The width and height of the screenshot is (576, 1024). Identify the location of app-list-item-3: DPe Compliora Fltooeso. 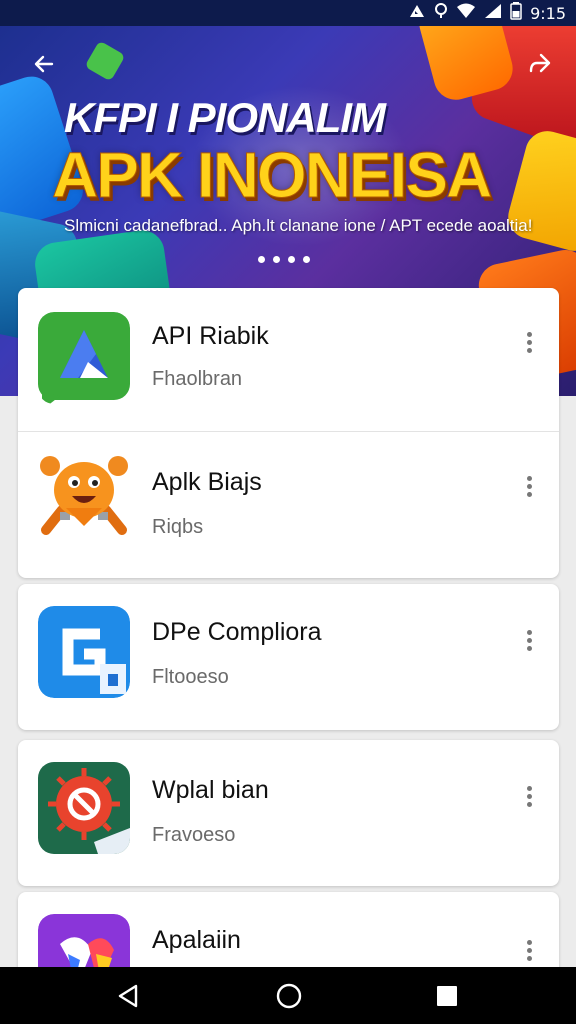
(288, 657).